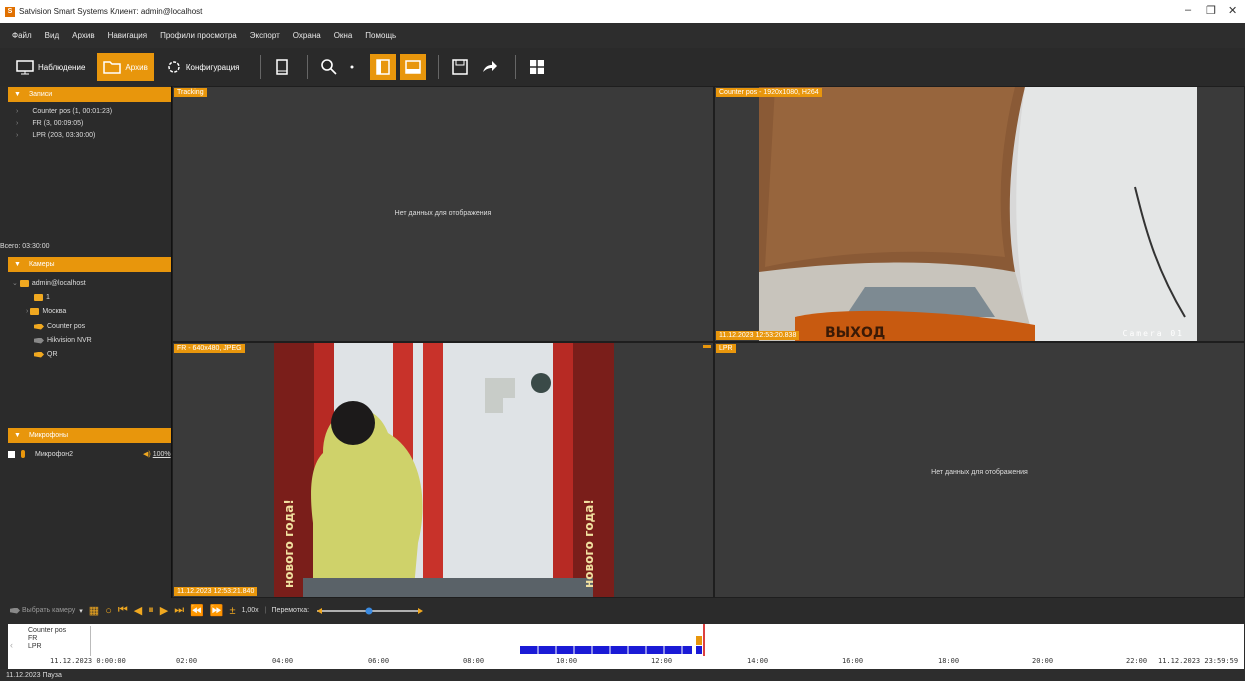  Describe the element at coordinates (233, 611) in the screenshot. I see `speed-adjust-icon: ±` at that location.